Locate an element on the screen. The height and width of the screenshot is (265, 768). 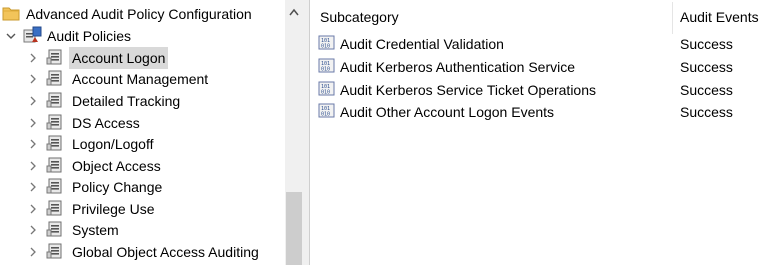
tree-item-label: Privilege Use is located at coordinates (113, 209).